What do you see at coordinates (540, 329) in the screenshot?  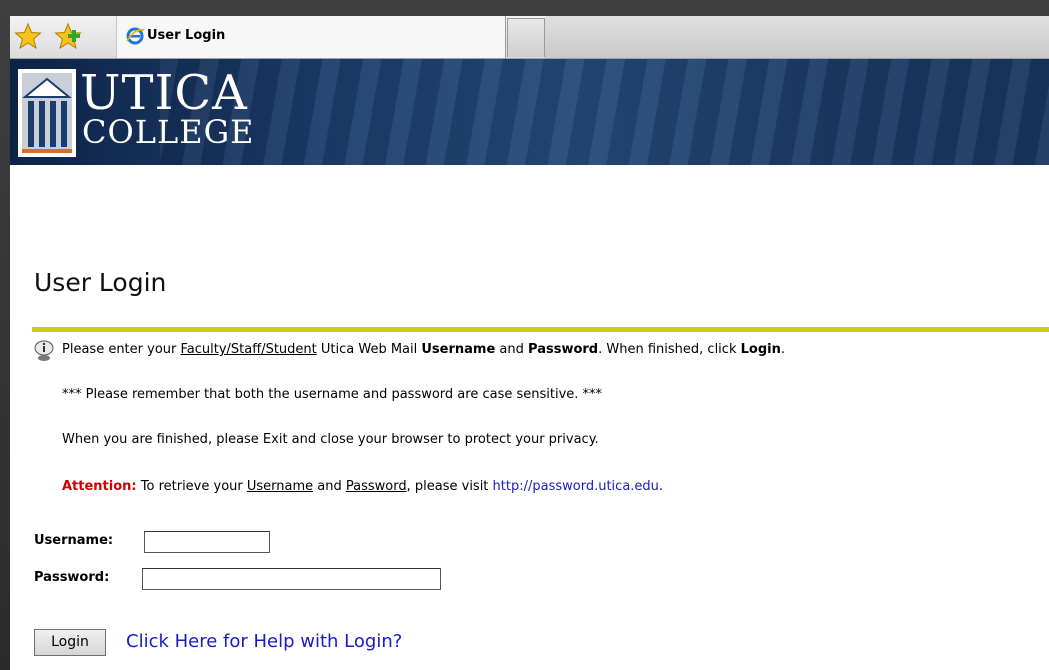 I see `heading-divider` at bounding box center [540, 329].